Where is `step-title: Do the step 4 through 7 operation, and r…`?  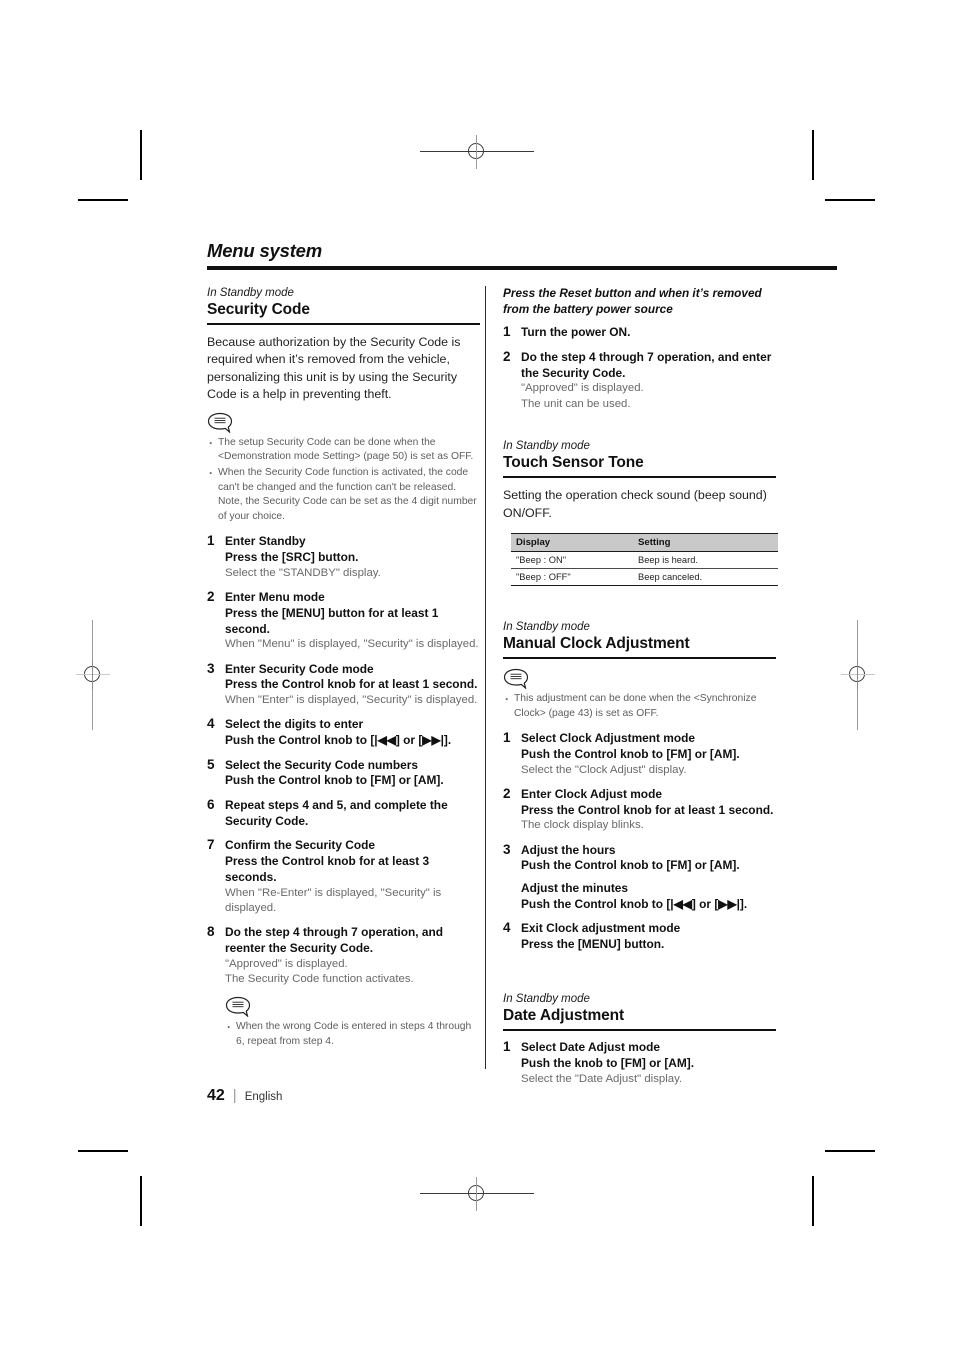
step-title: Do the step 4 through 7 operation, and r… is located at coordinates (334, 940).